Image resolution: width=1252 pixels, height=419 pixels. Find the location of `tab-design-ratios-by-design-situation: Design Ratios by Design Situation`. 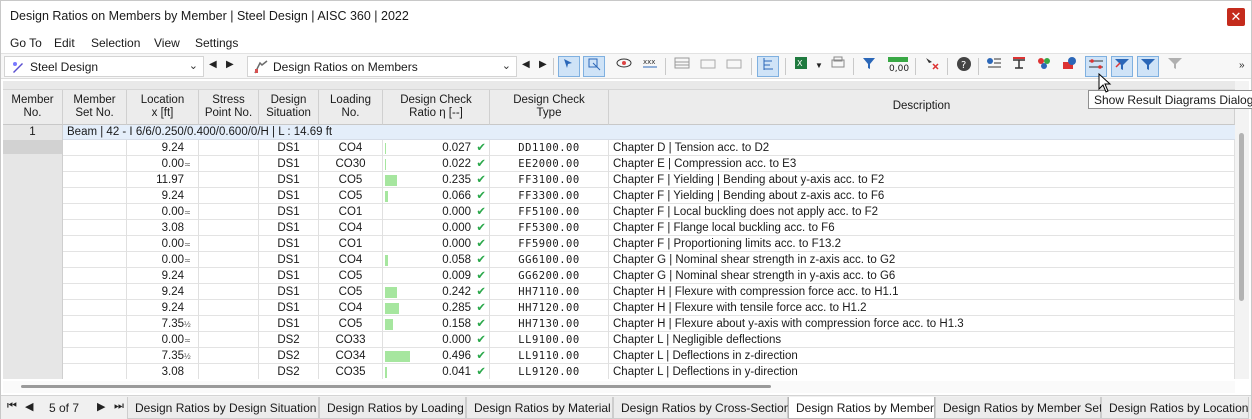

tab-design-ratios-by-design-situation: Design Ratios by Design Situation is located at coordinates (223, 408).